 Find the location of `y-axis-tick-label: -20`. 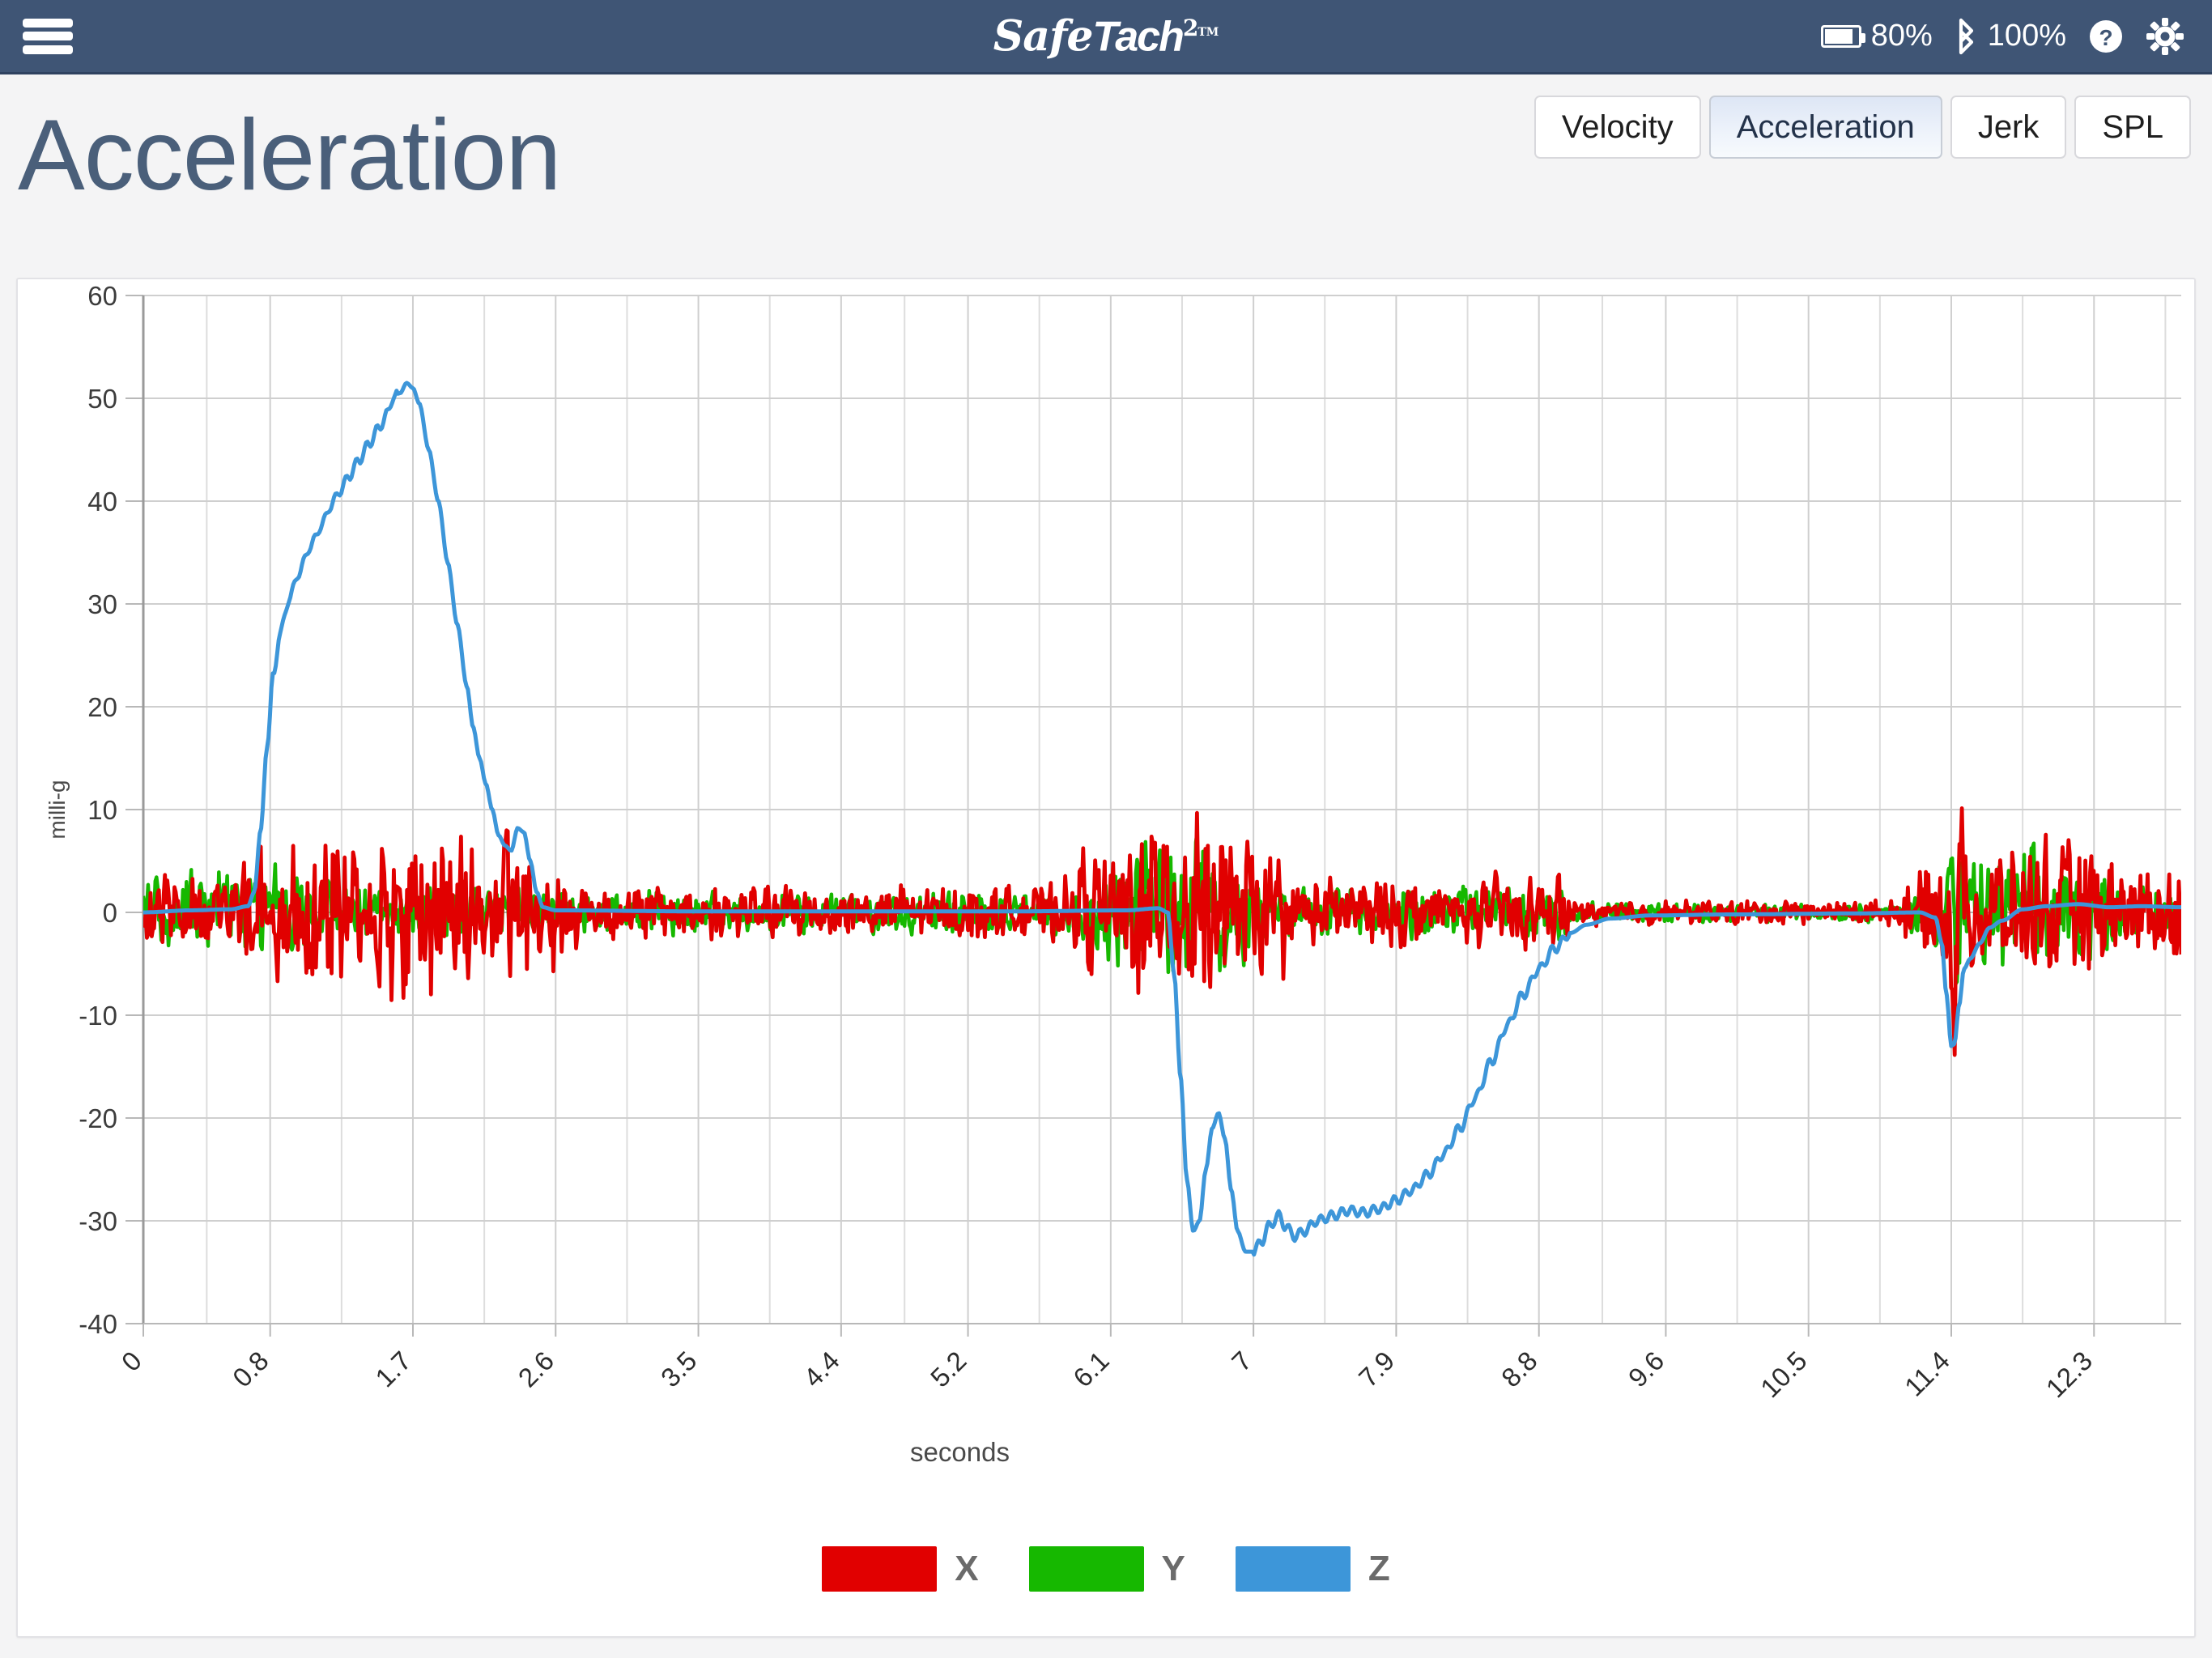

y-axis-tick-label: -20 is located at coordinates (98, 1118).